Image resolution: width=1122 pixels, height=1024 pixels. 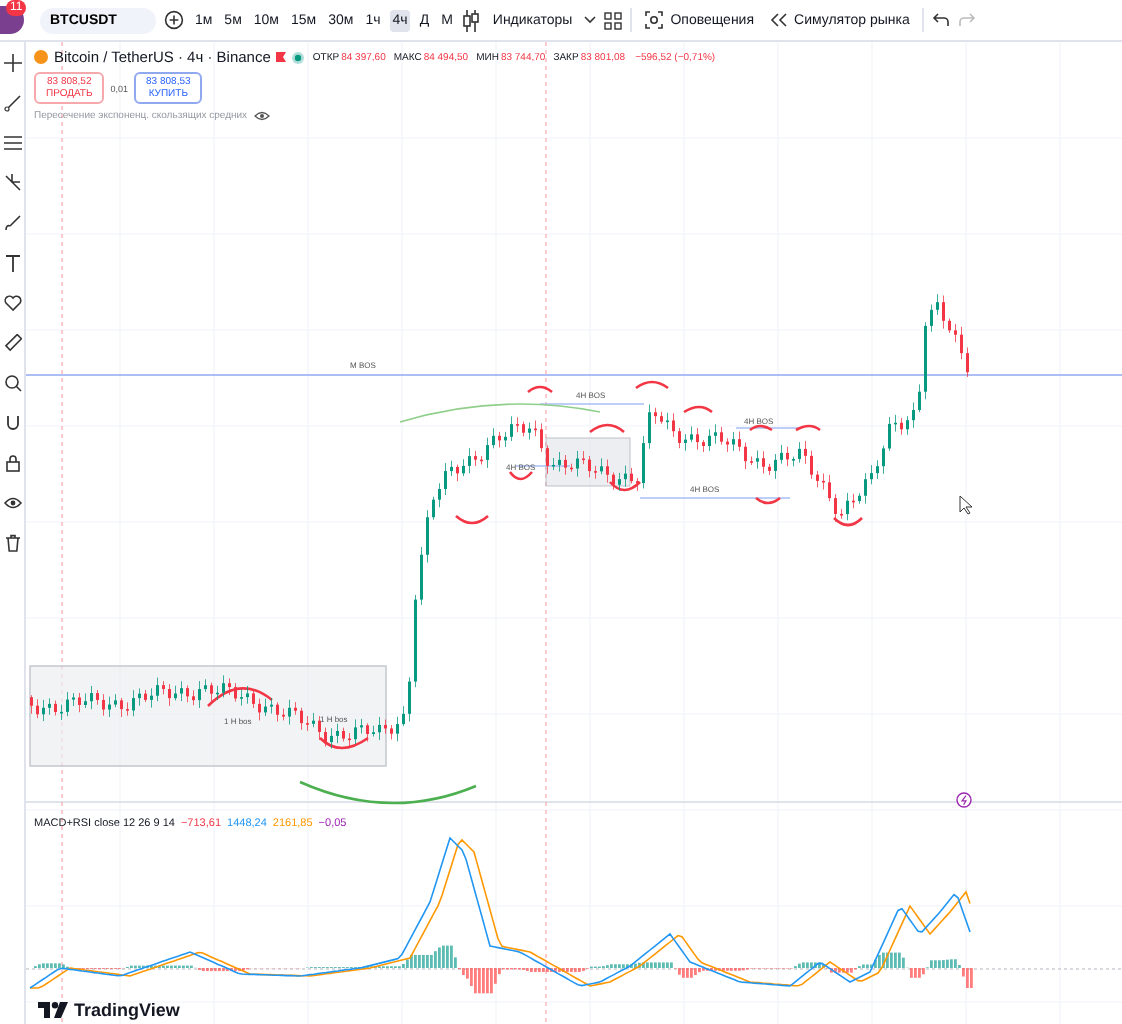 I want to click on trash-icon, so click(x=12, y=543).